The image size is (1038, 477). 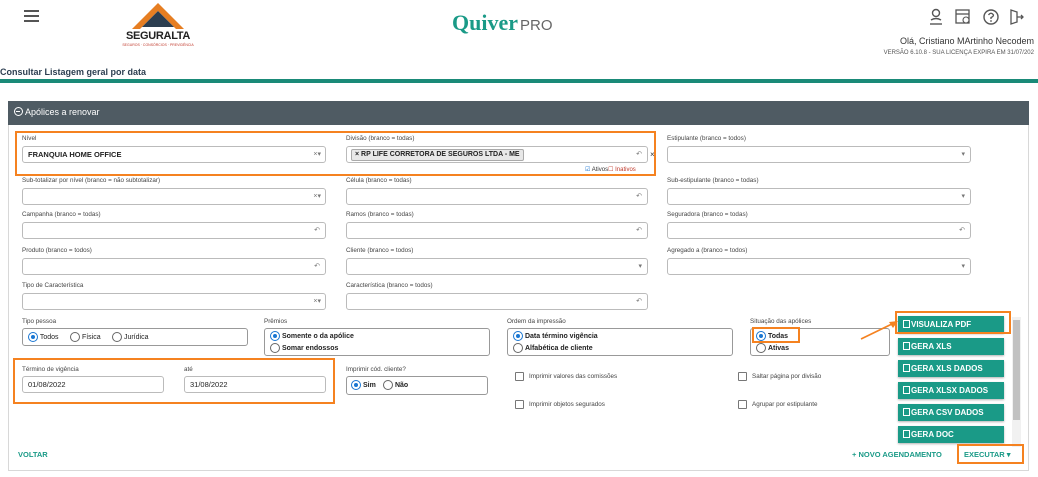 I want to click on user-icon, so click(x=936, y=17).